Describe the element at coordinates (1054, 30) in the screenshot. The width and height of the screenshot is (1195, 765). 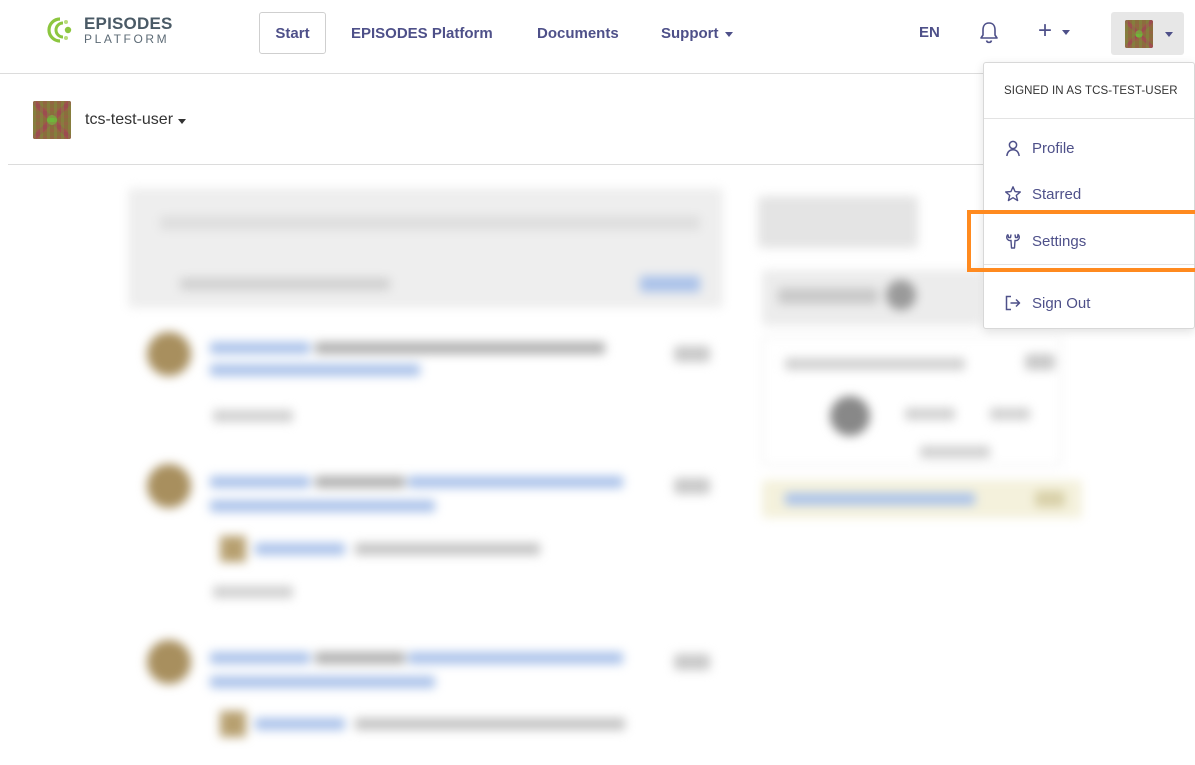
I see `create-new-dropdown: +` at that location.